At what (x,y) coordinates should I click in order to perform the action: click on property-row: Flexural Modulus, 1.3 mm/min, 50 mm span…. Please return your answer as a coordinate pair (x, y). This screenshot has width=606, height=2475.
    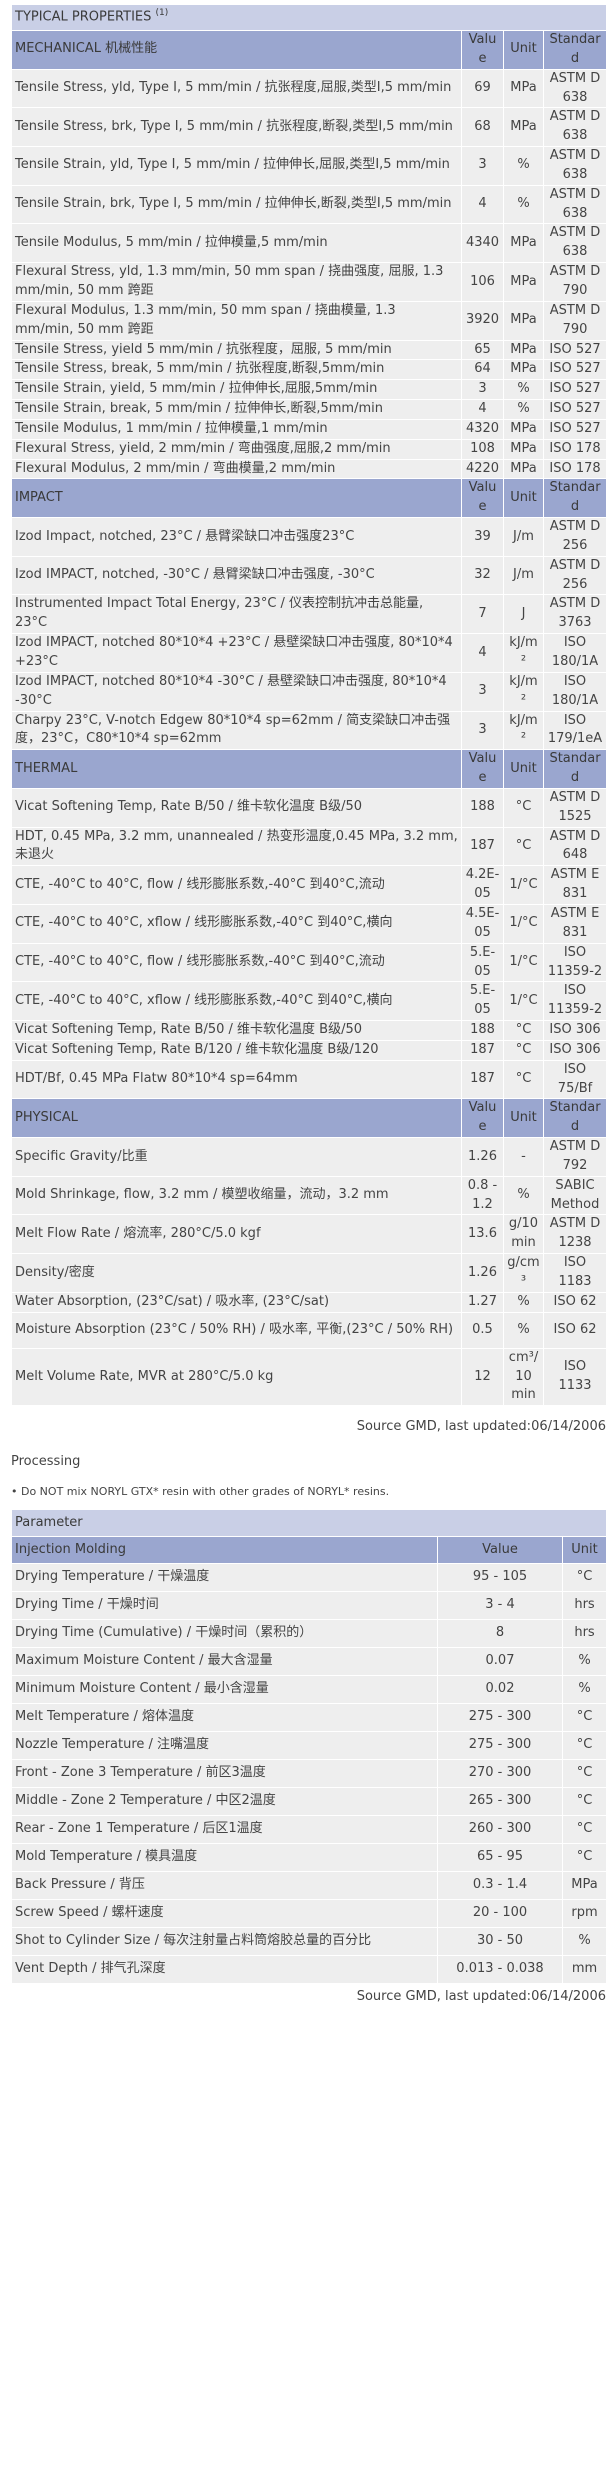
    Looking at the image, I should click on (308, 320).